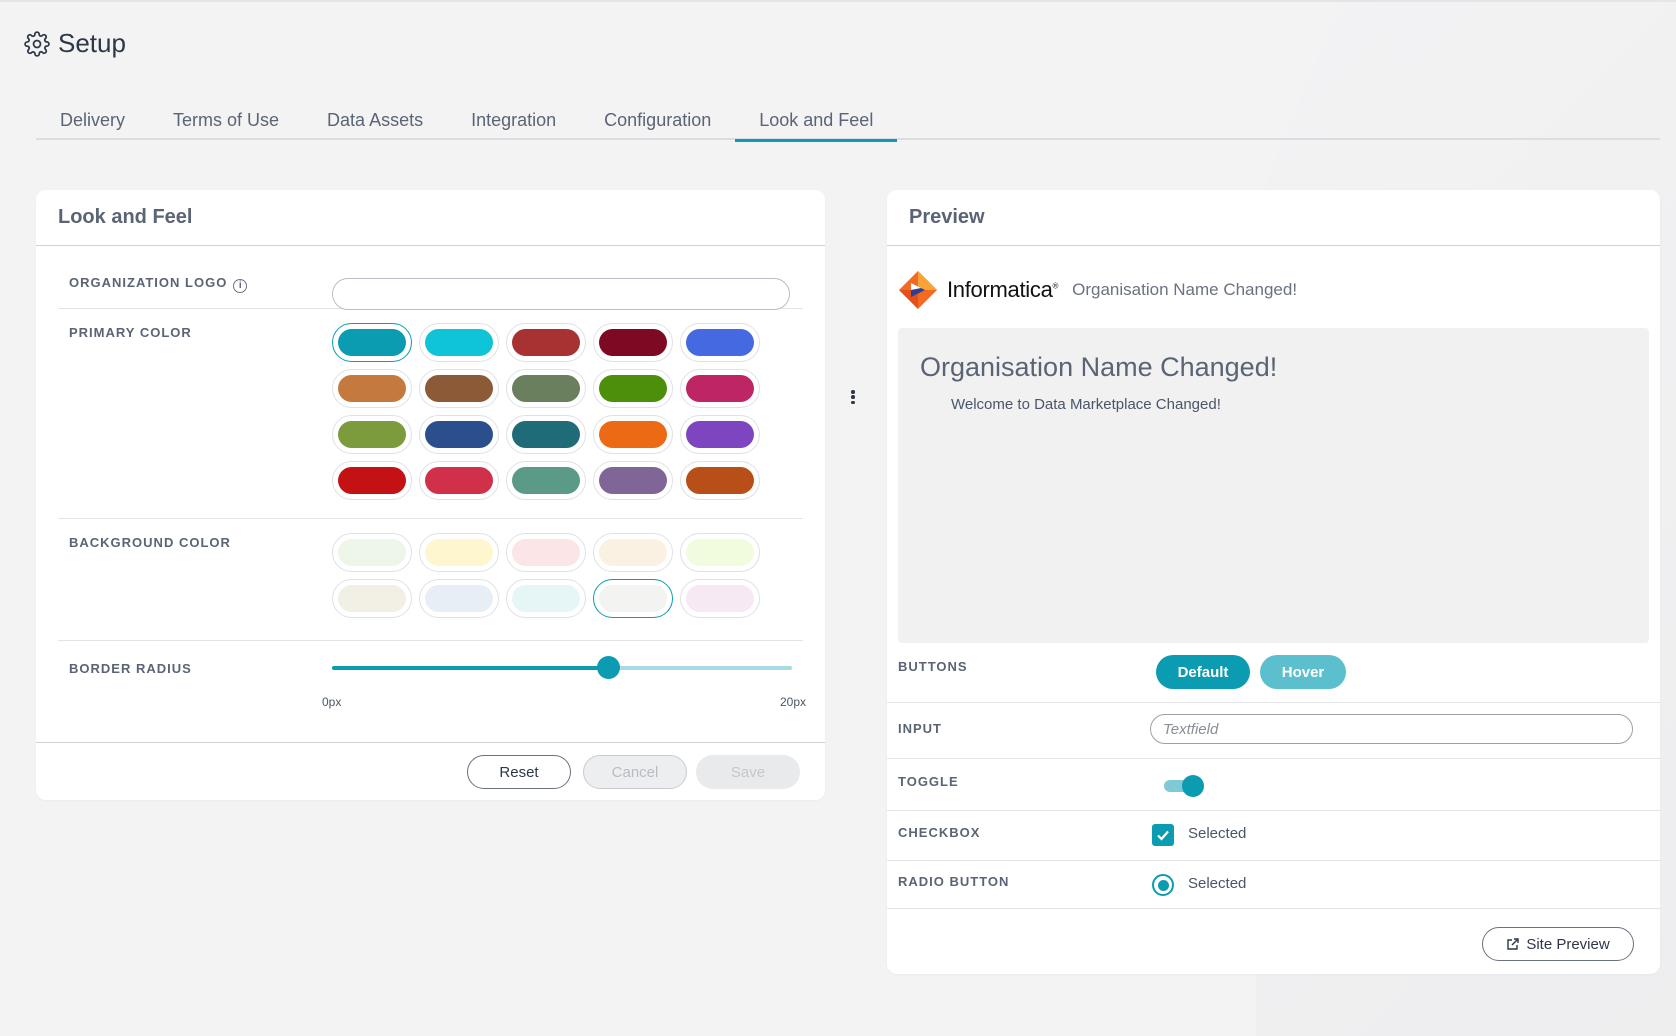 This screenshot has width=1676, height=1036. Describe the element at coordinates (1185, 786) in the screenshot. I see `toggle-sample` at that location.